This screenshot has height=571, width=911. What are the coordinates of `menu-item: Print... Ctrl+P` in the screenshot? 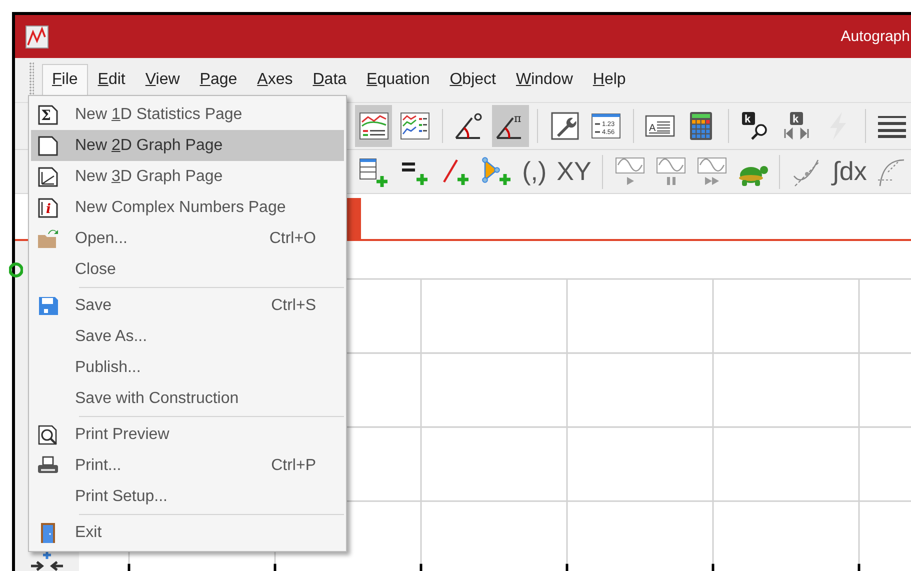 It's located at (187, 465).